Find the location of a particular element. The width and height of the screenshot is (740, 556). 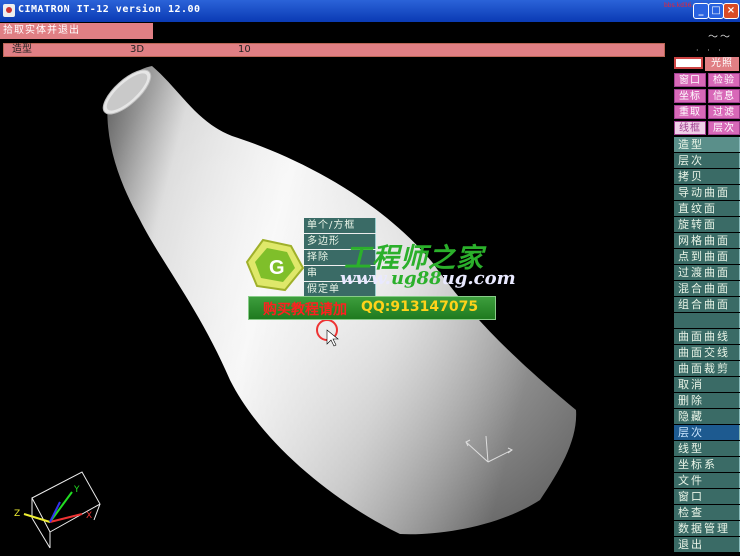

watermark-url-b: ug88 is located at coordinates (416, 278).